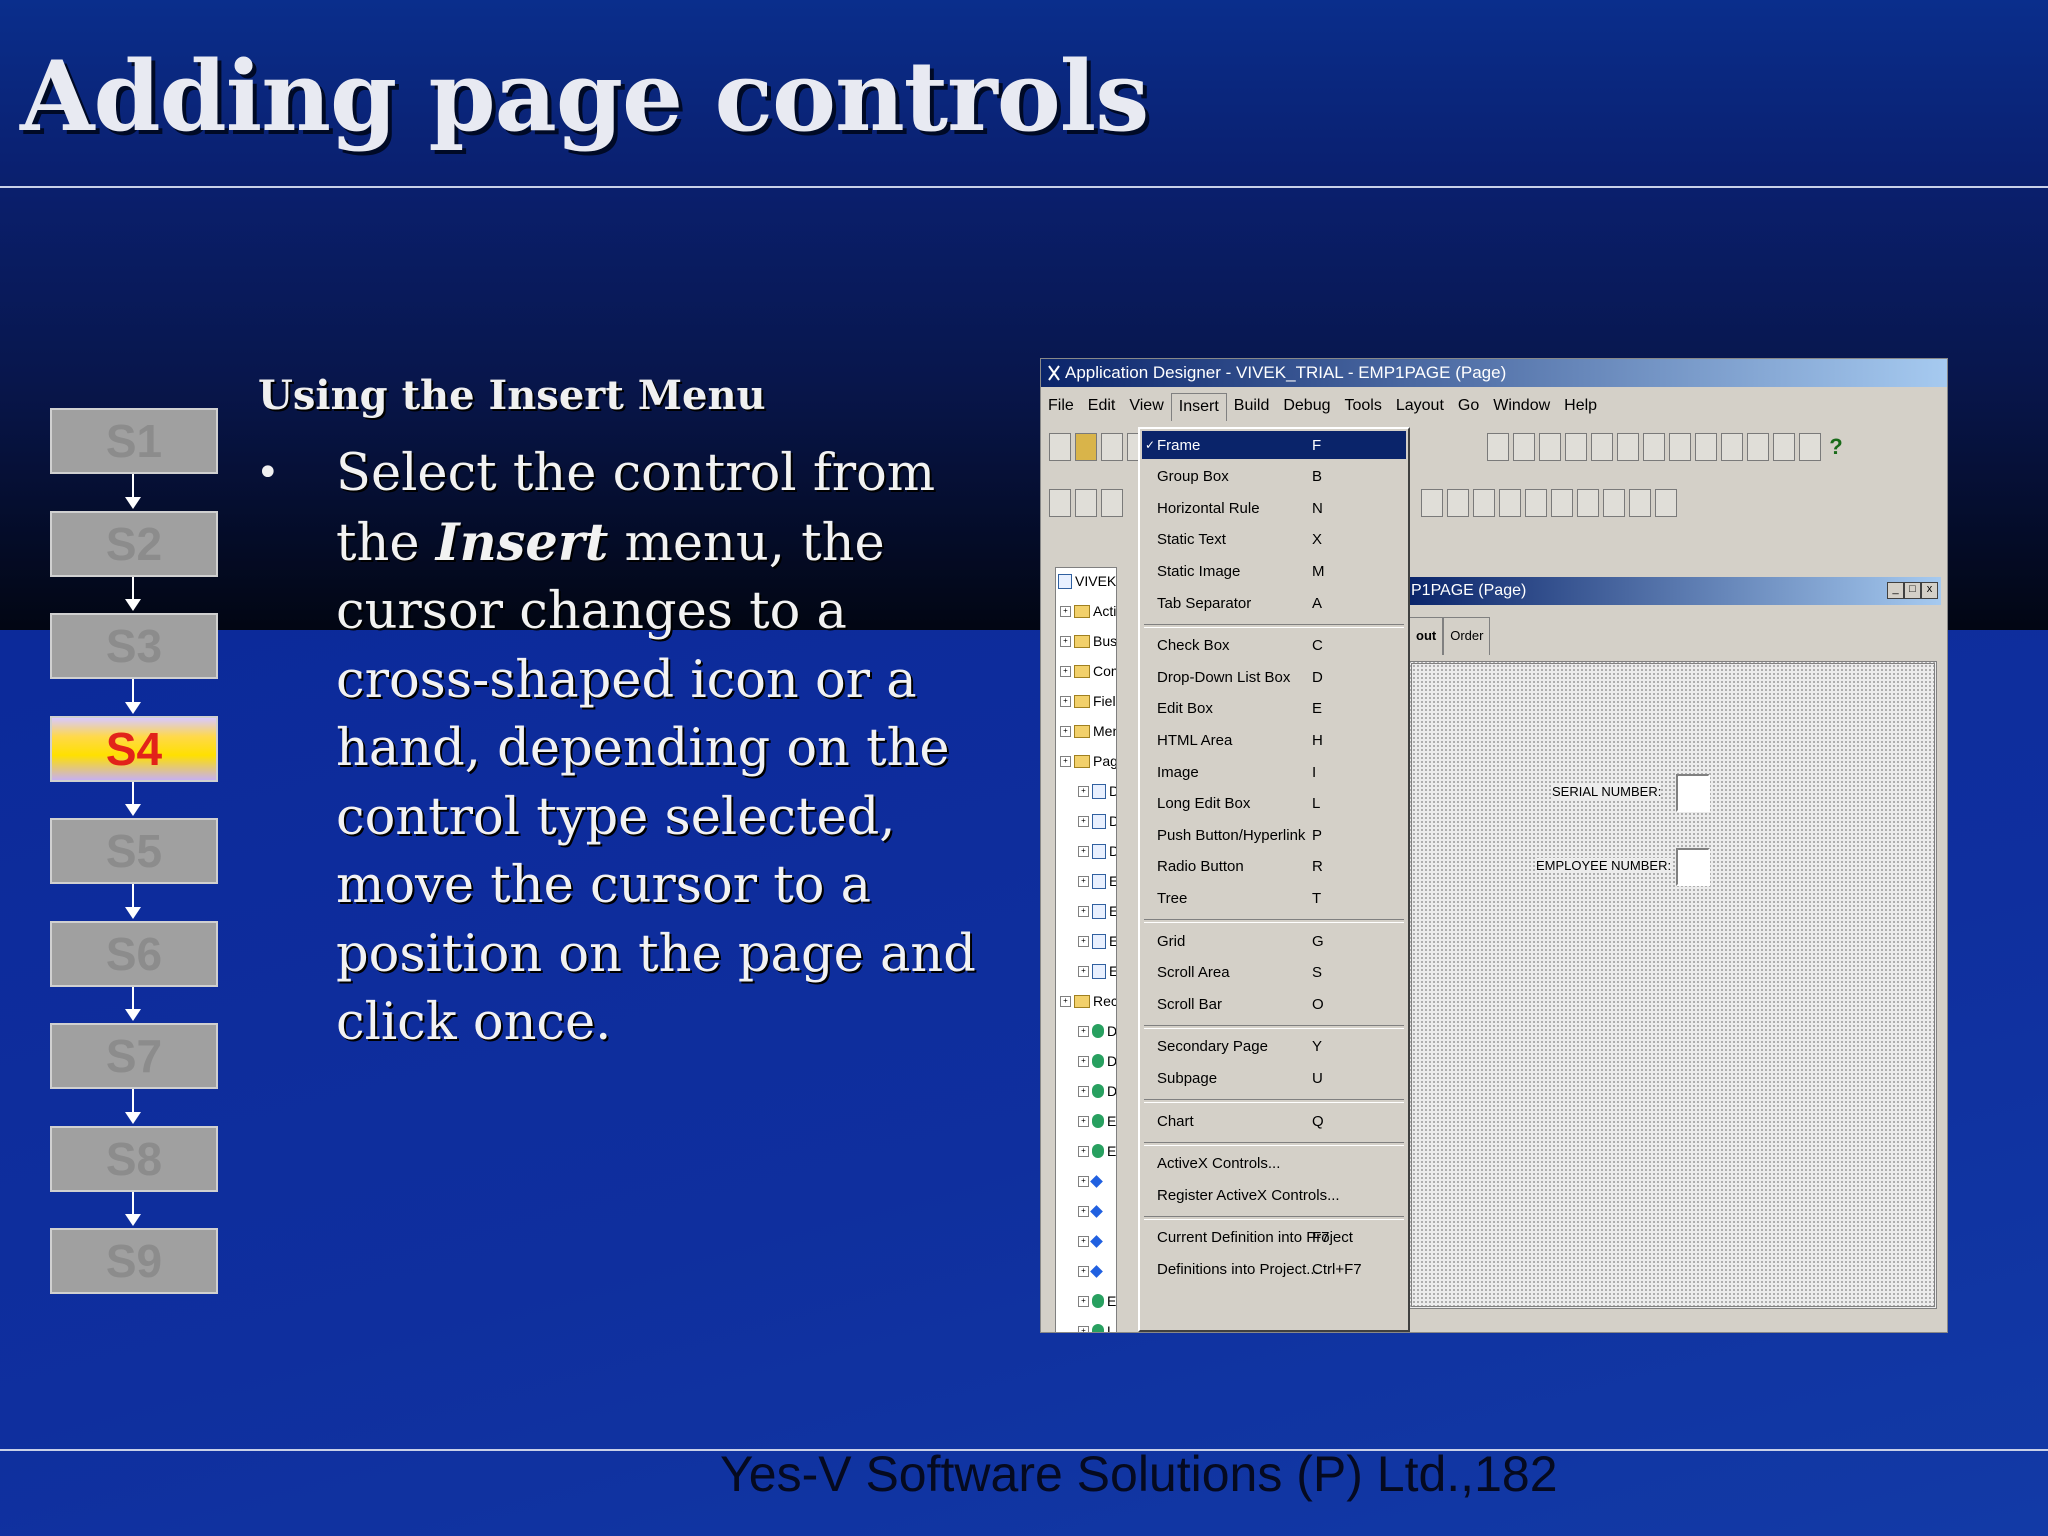  What do you see at coordinates (134, 543) in the screenshot?
I see `step-s2-button: S2` at bounding box center [134, 543].